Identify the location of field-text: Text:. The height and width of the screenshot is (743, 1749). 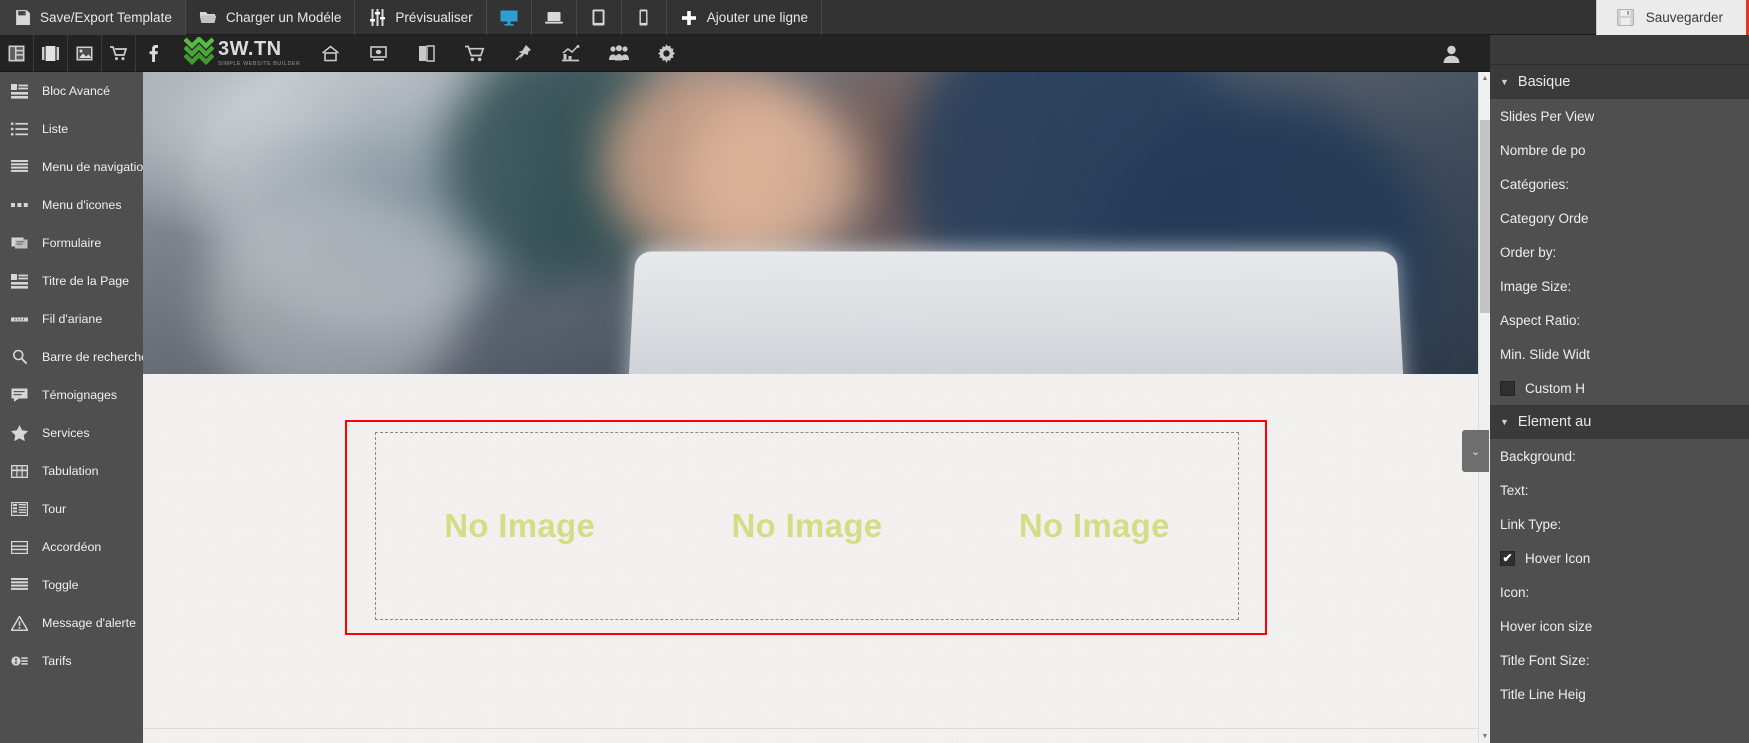
(1619, 490).